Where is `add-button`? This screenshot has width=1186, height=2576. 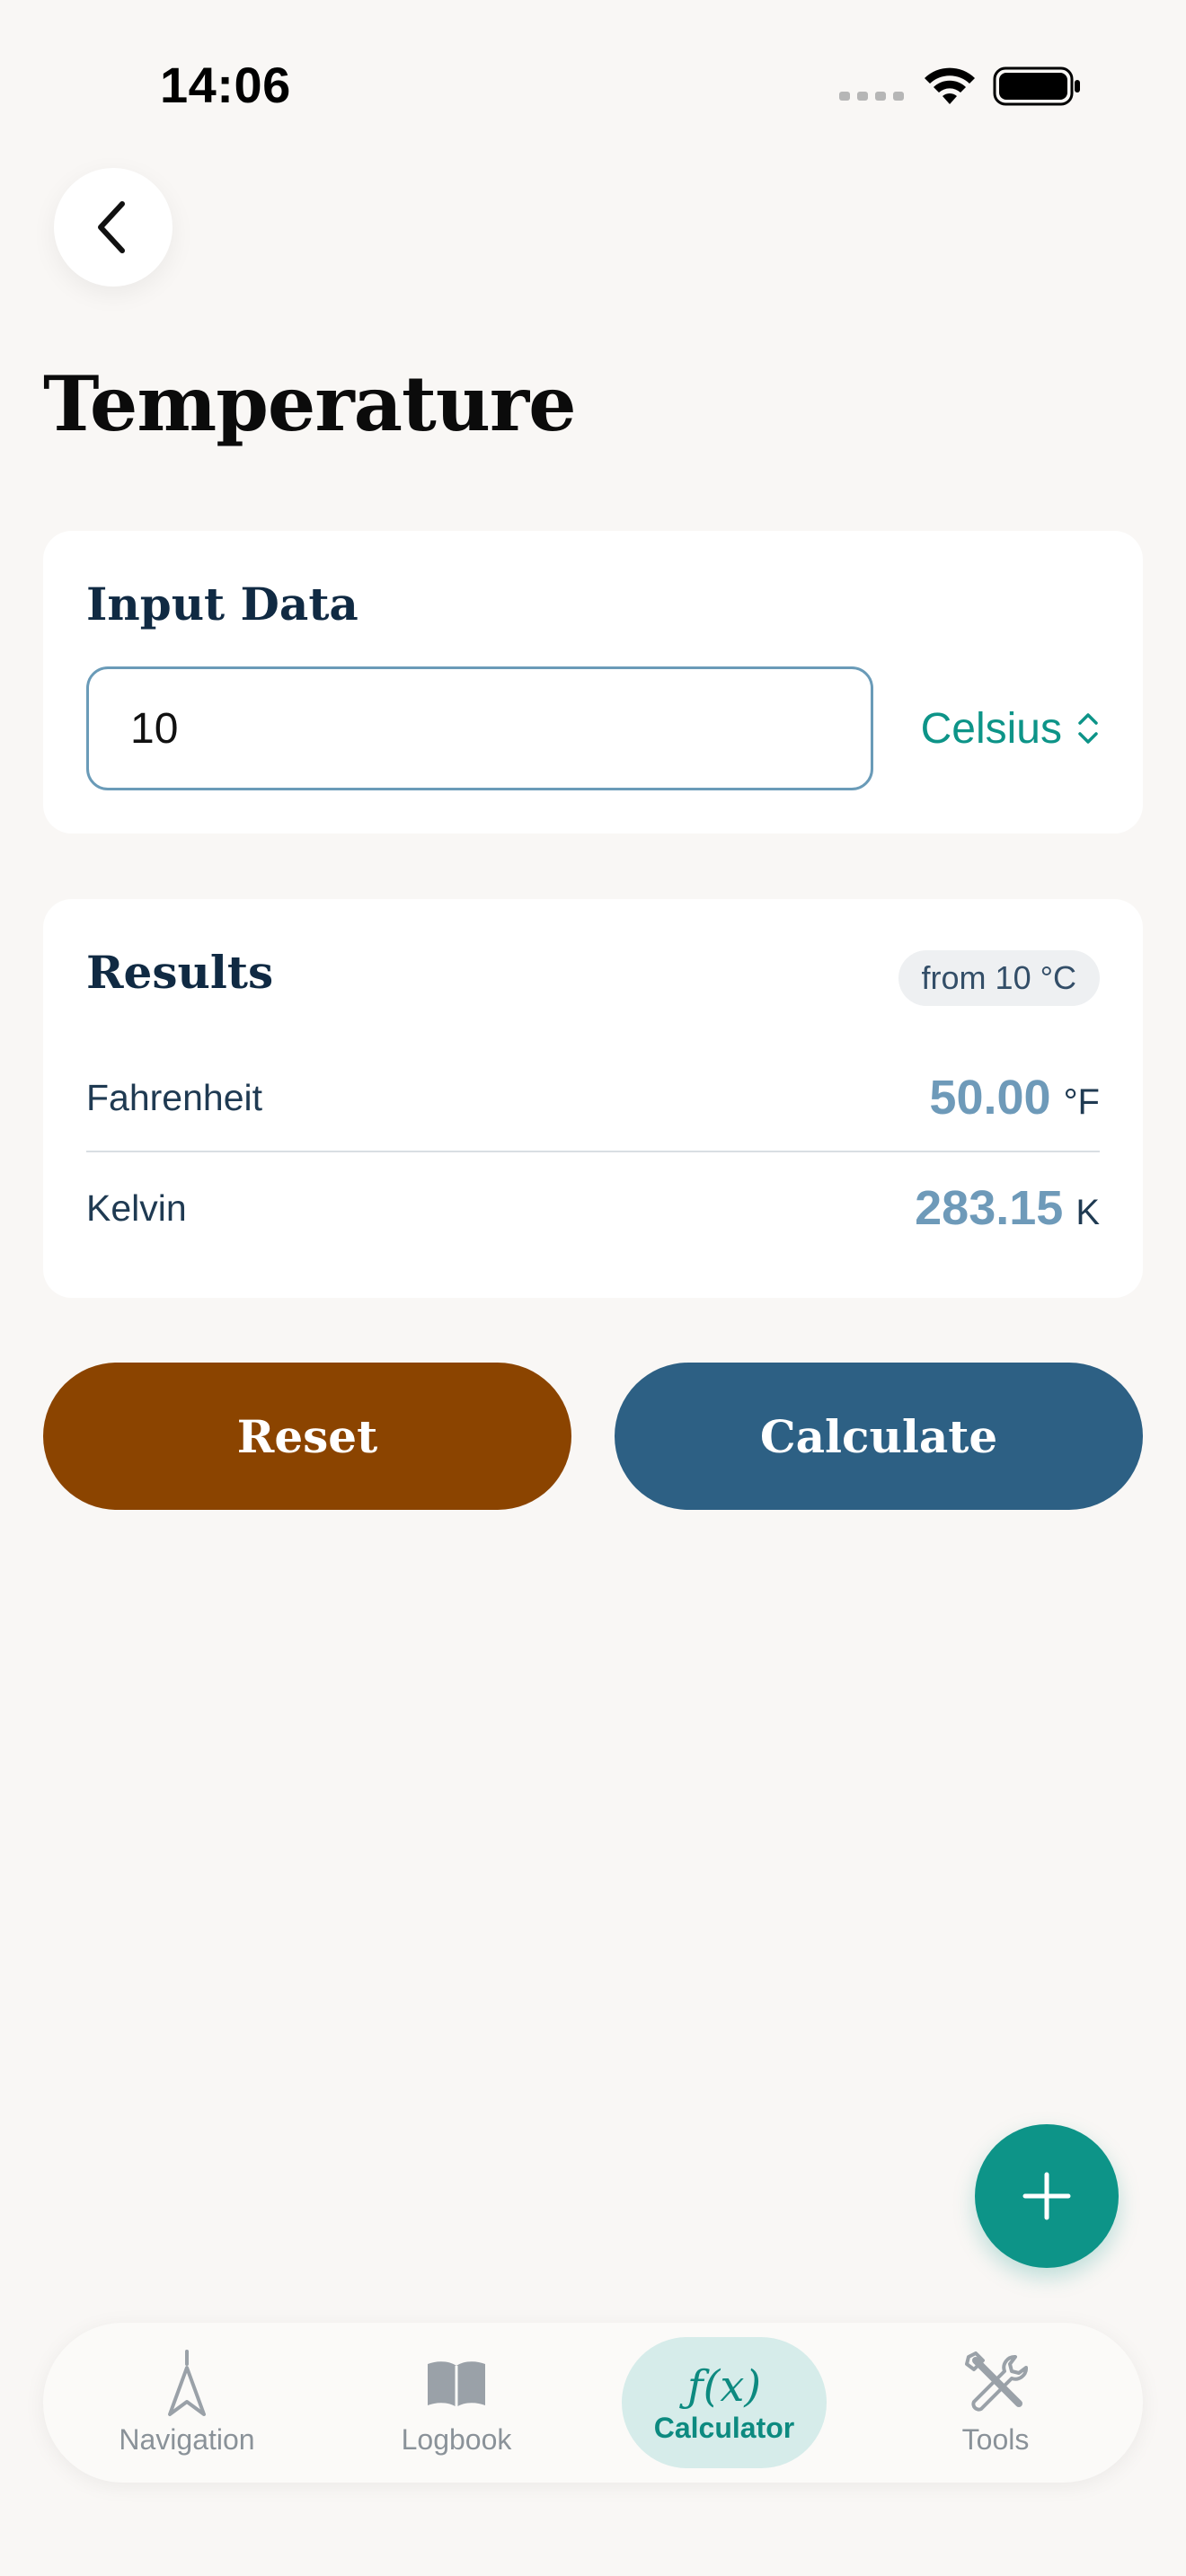
add-button is located at coordinates (1047, 2196).